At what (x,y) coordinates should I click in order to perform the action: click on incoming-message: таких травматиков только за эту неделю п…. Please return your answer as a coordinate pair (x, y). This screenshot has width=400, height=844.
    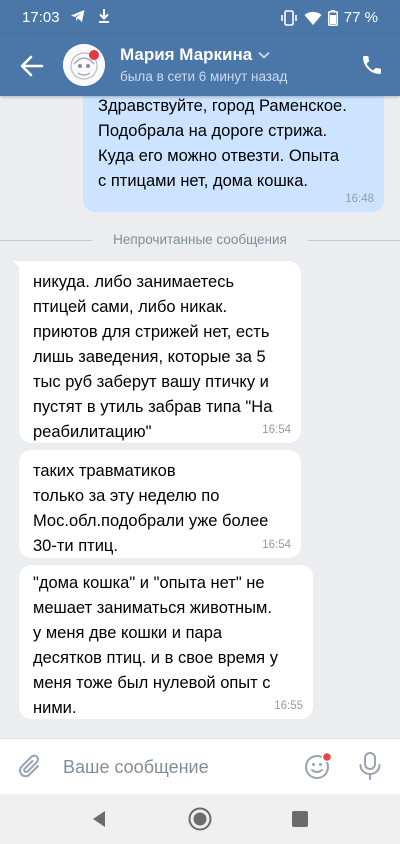
    Looking at the image, I should click on (160, 504).